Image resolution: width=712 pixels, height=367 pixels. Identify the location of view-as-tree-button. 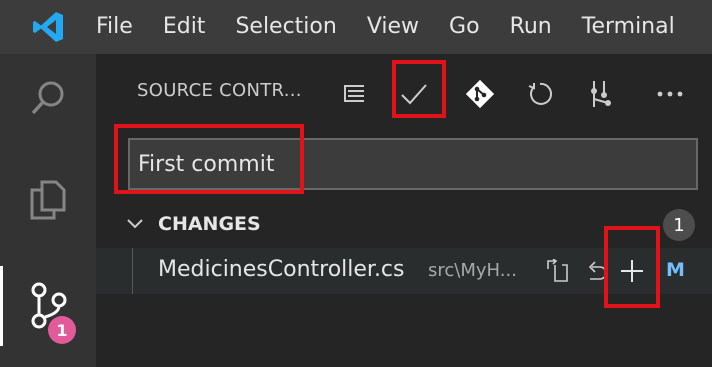
(354, 94).